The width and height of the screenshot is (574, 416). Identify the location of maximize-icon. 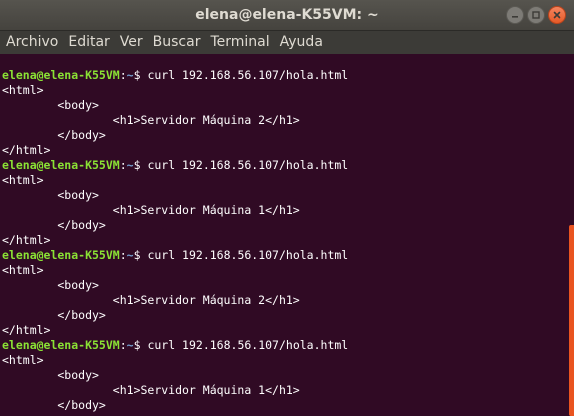
(536, 15).